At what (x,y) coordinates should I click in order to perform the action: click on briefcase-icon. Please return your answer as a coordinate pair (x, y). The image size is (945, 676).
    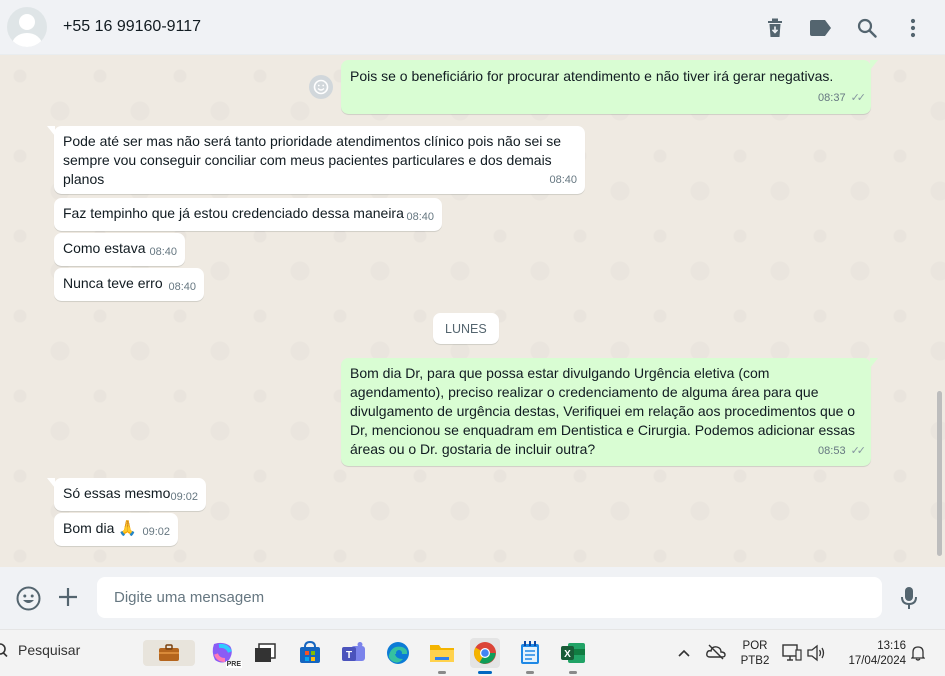
    Looking at the image, I should click on (169, 653).